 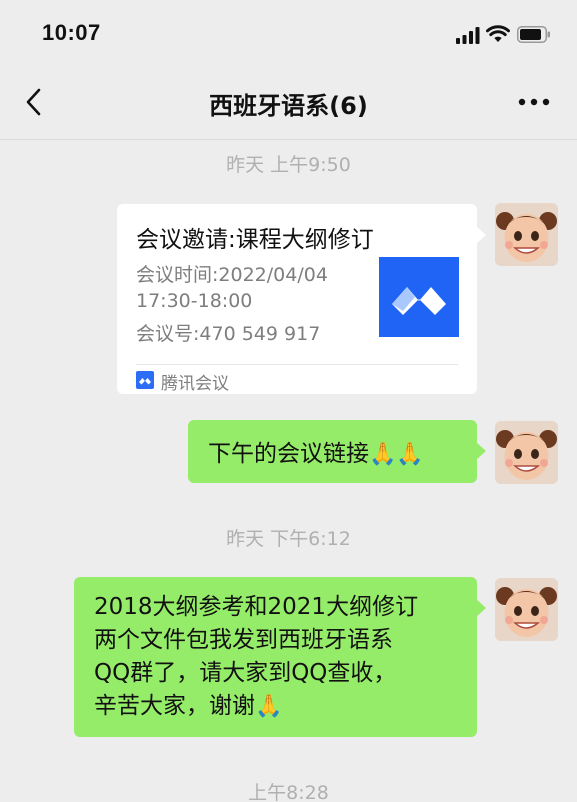 I want to click on message-bubble: 下午的会议链接🙏🙏, so click(x=337, y=451).